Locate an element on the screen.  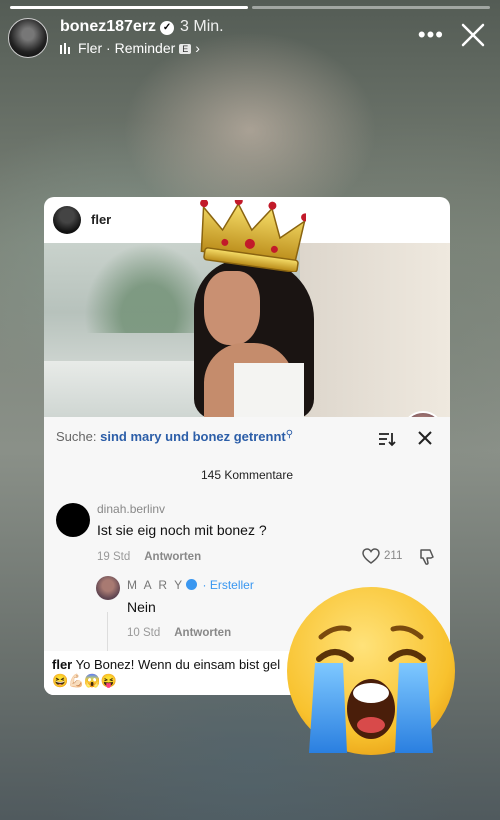
like-count: 211 is located at coordinates (393, 556).